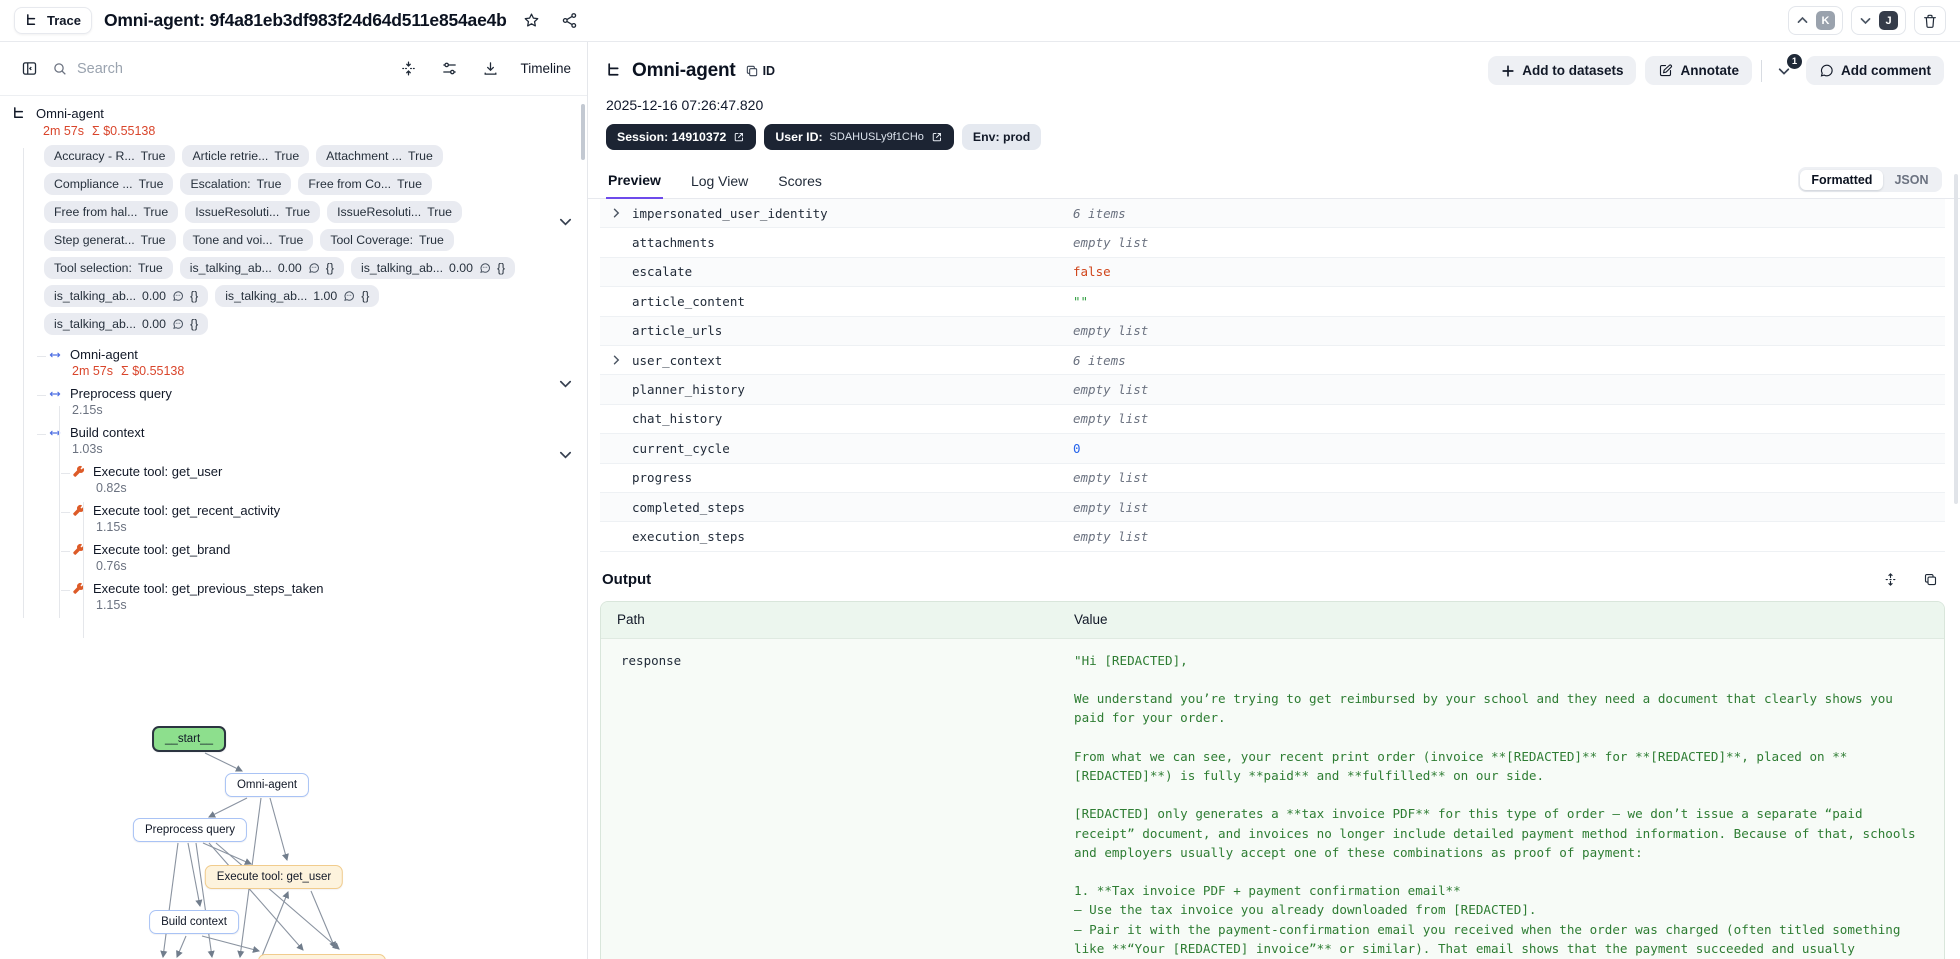  What do you see at coordinates (1001, 137) in the screenshot?
I see `env-badge: Env: prod` at bounding box center [1001, 137].